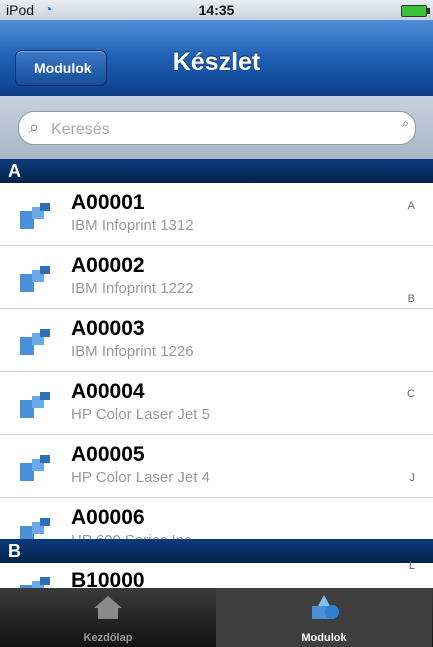  Describe the element at coordinates (216, 214) in the screenshot. I see `list-item: A00001 IBM Infoprint 1312` at that location.